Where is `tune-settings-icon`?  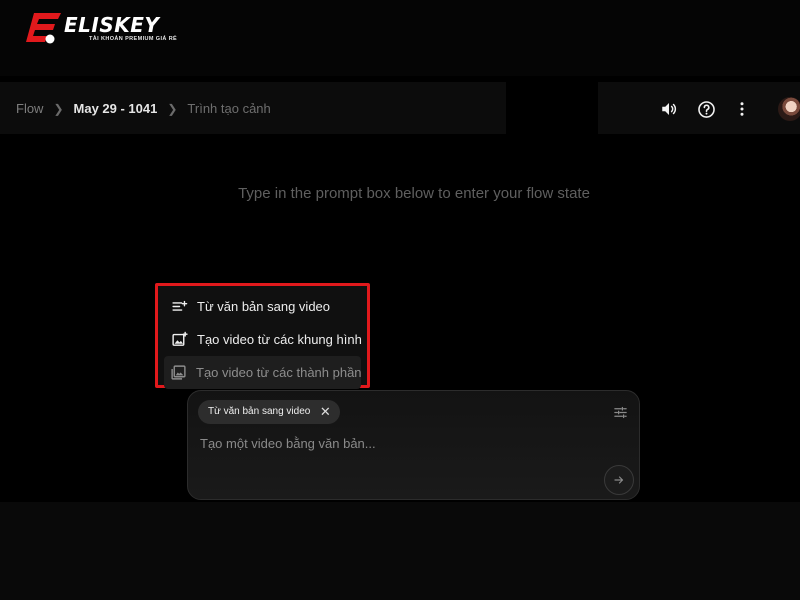
tune-settings-icon is located at coordinates (620, 412).